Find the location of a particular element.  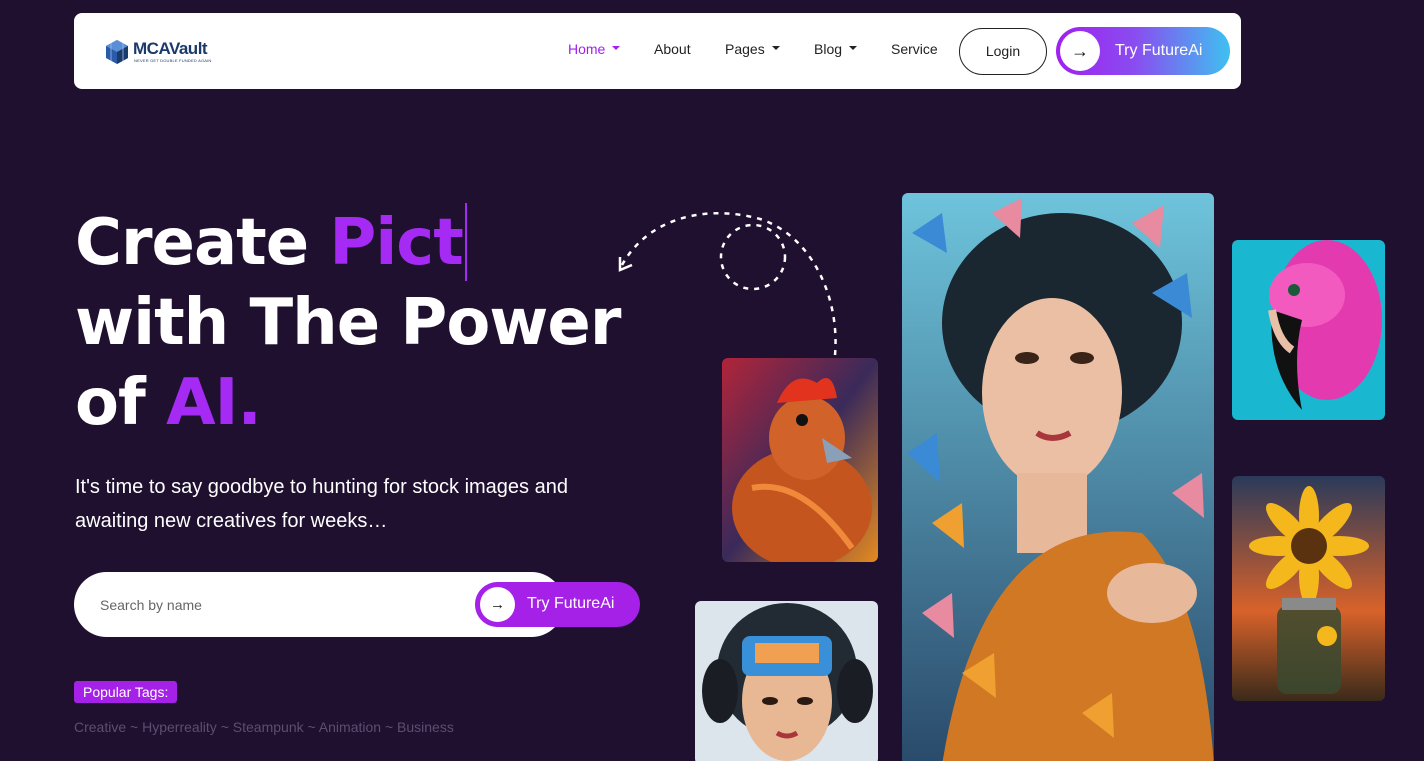

sunflower-image is located at coordinates (1308, 588).